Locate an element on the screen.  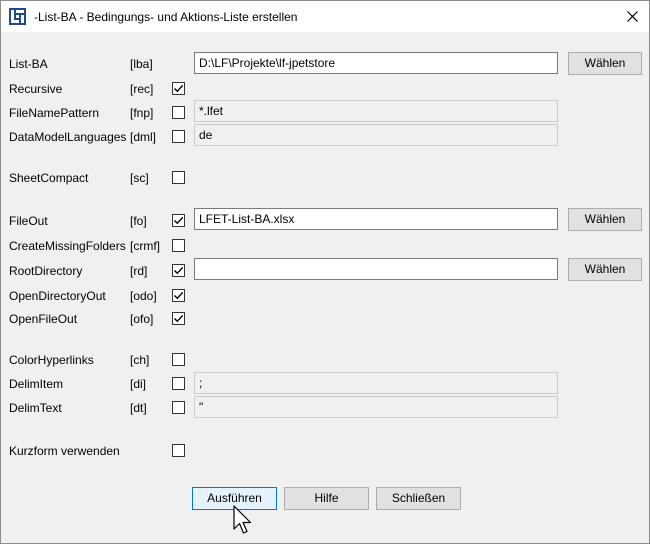
arg-di: [di] is located at coordinates (138, 384).